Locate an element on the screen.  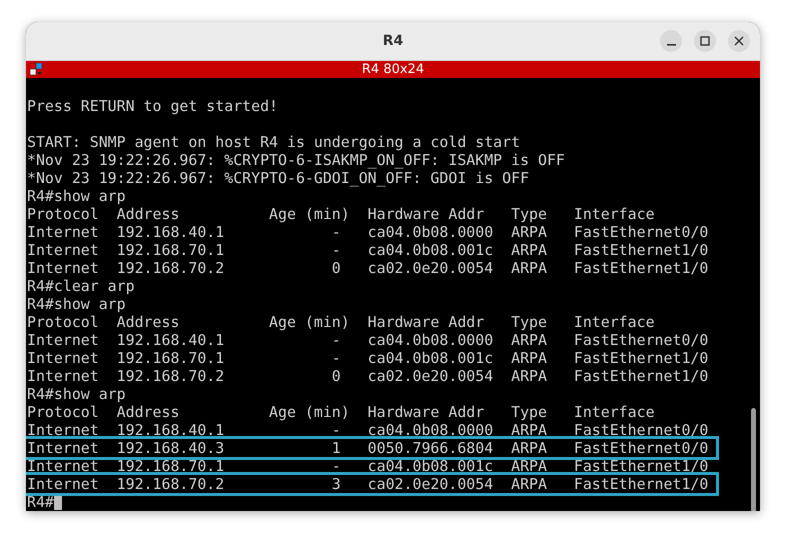
close-icon is located at coordinates (739, 41).